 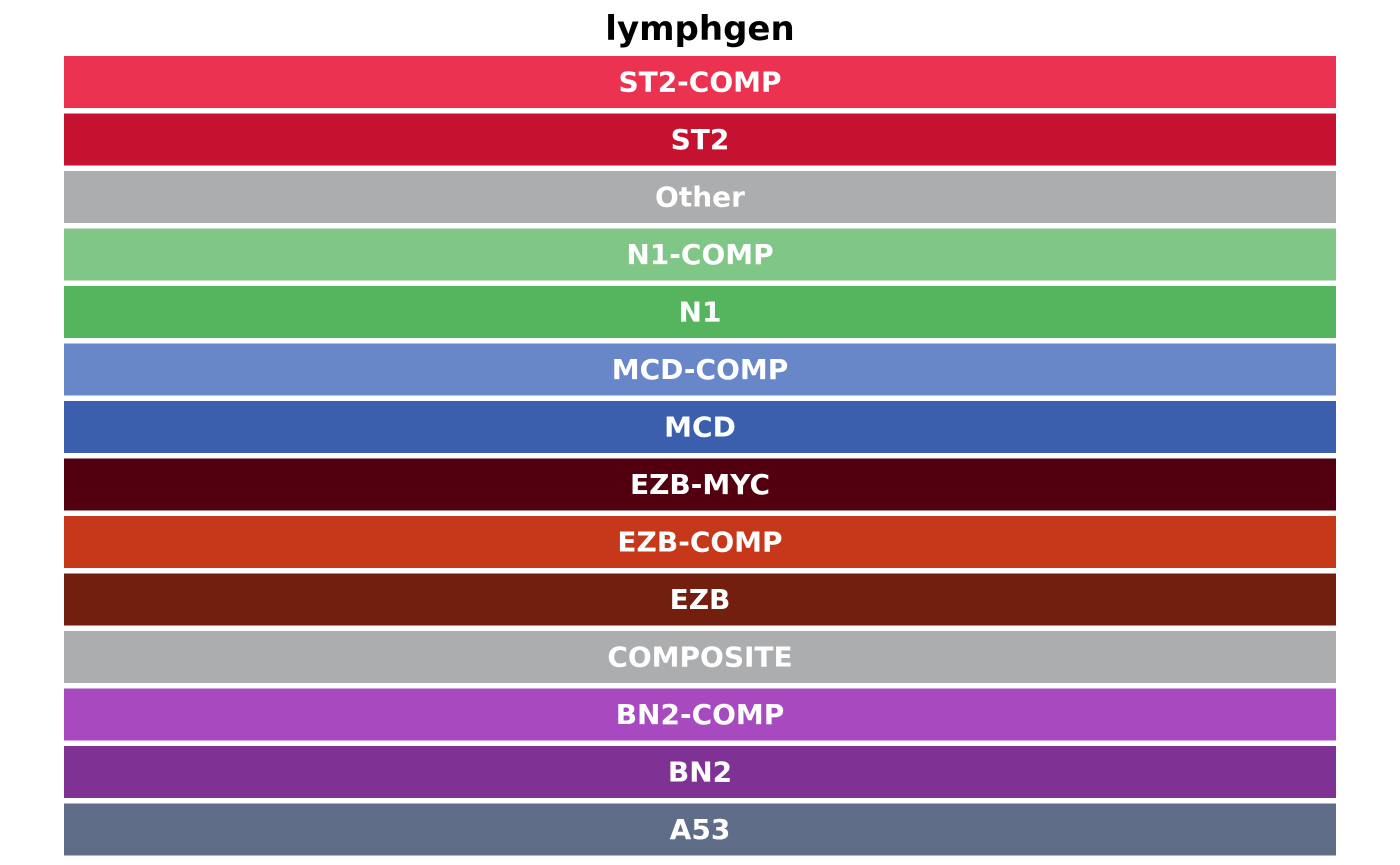 I want to click on swatch-mcd-comp: MCD-COMP, so click(x=700, y=369).